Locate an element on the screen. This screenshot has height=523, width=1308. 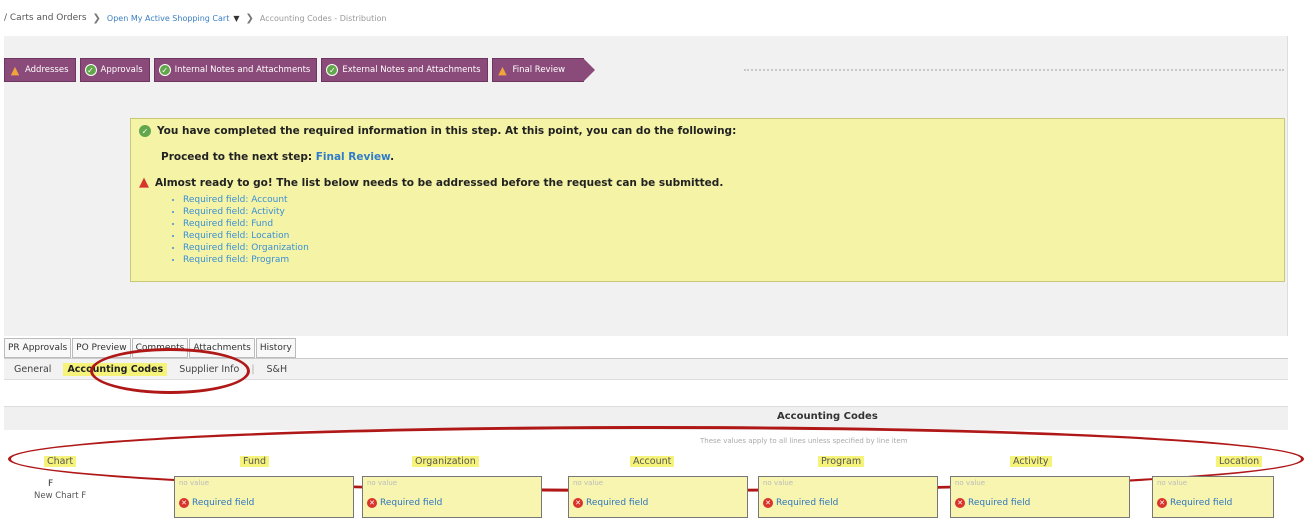
tab-general: General is located at coordinates (32, 369).